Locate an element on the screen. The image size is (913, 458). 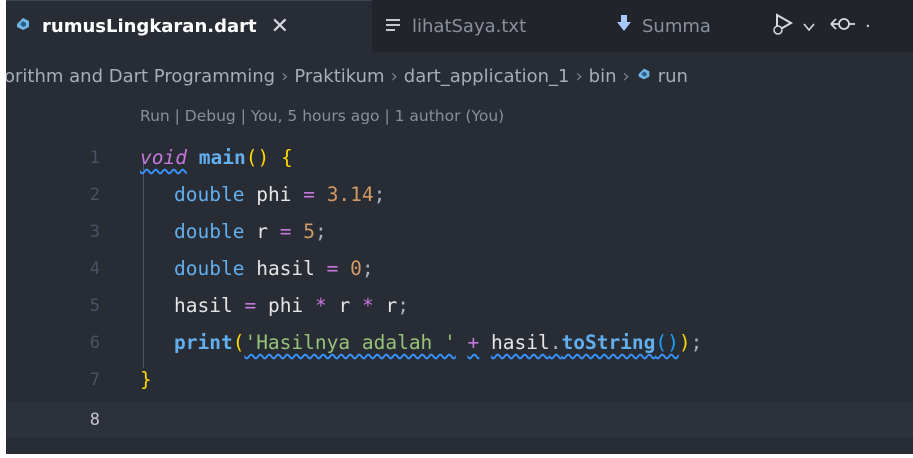
line-number: 4 is located at coordinates (94, 268).